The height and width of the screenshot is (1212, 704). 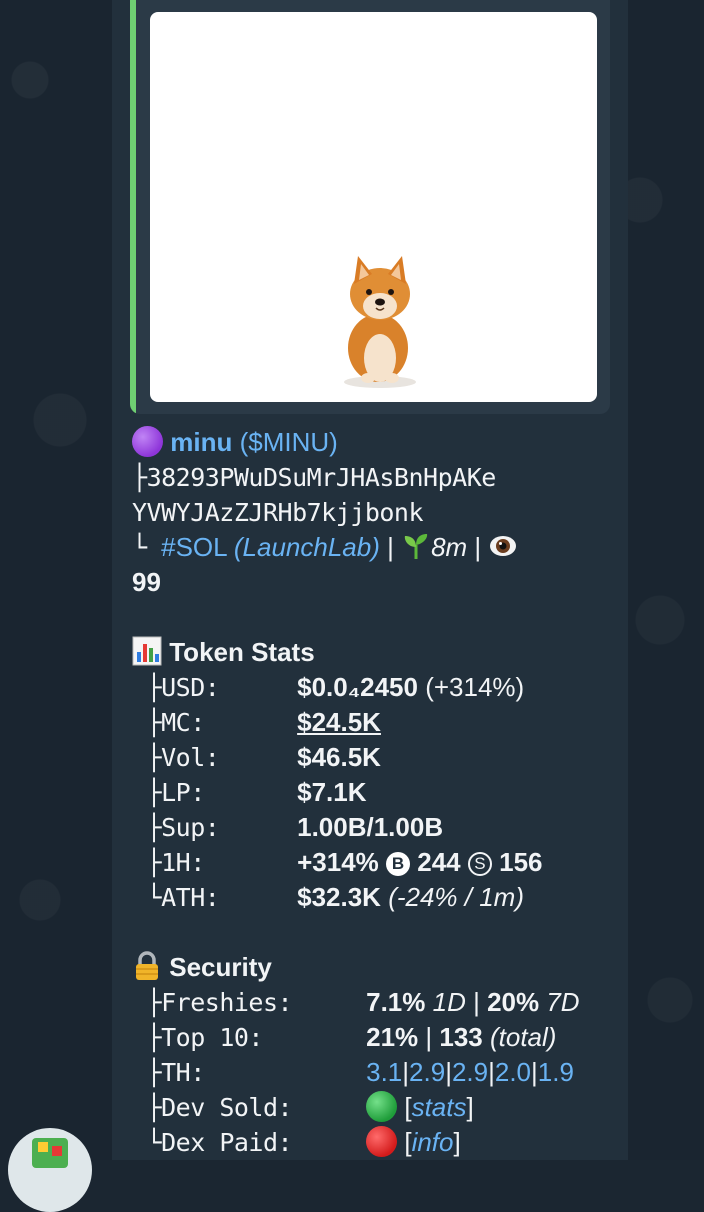 I want to click on stat-label-mc: MC:, so click(x=183, y=722).